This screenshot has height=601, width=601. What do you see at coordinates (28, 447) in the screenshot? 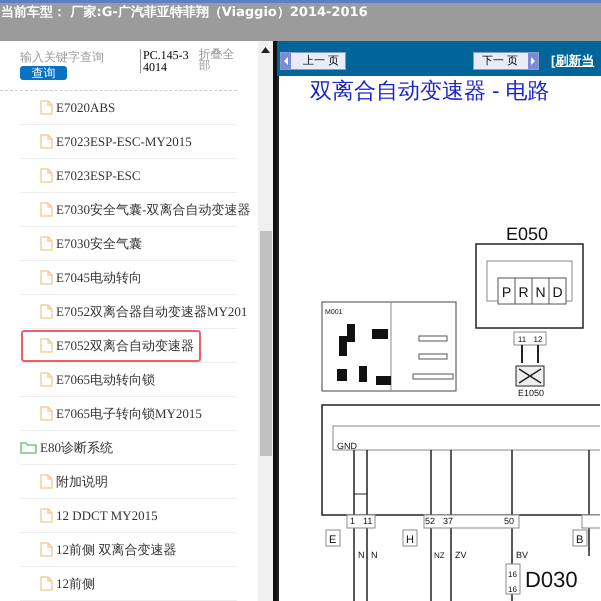
I see `folder-icon` at bounding box center [28, 447].